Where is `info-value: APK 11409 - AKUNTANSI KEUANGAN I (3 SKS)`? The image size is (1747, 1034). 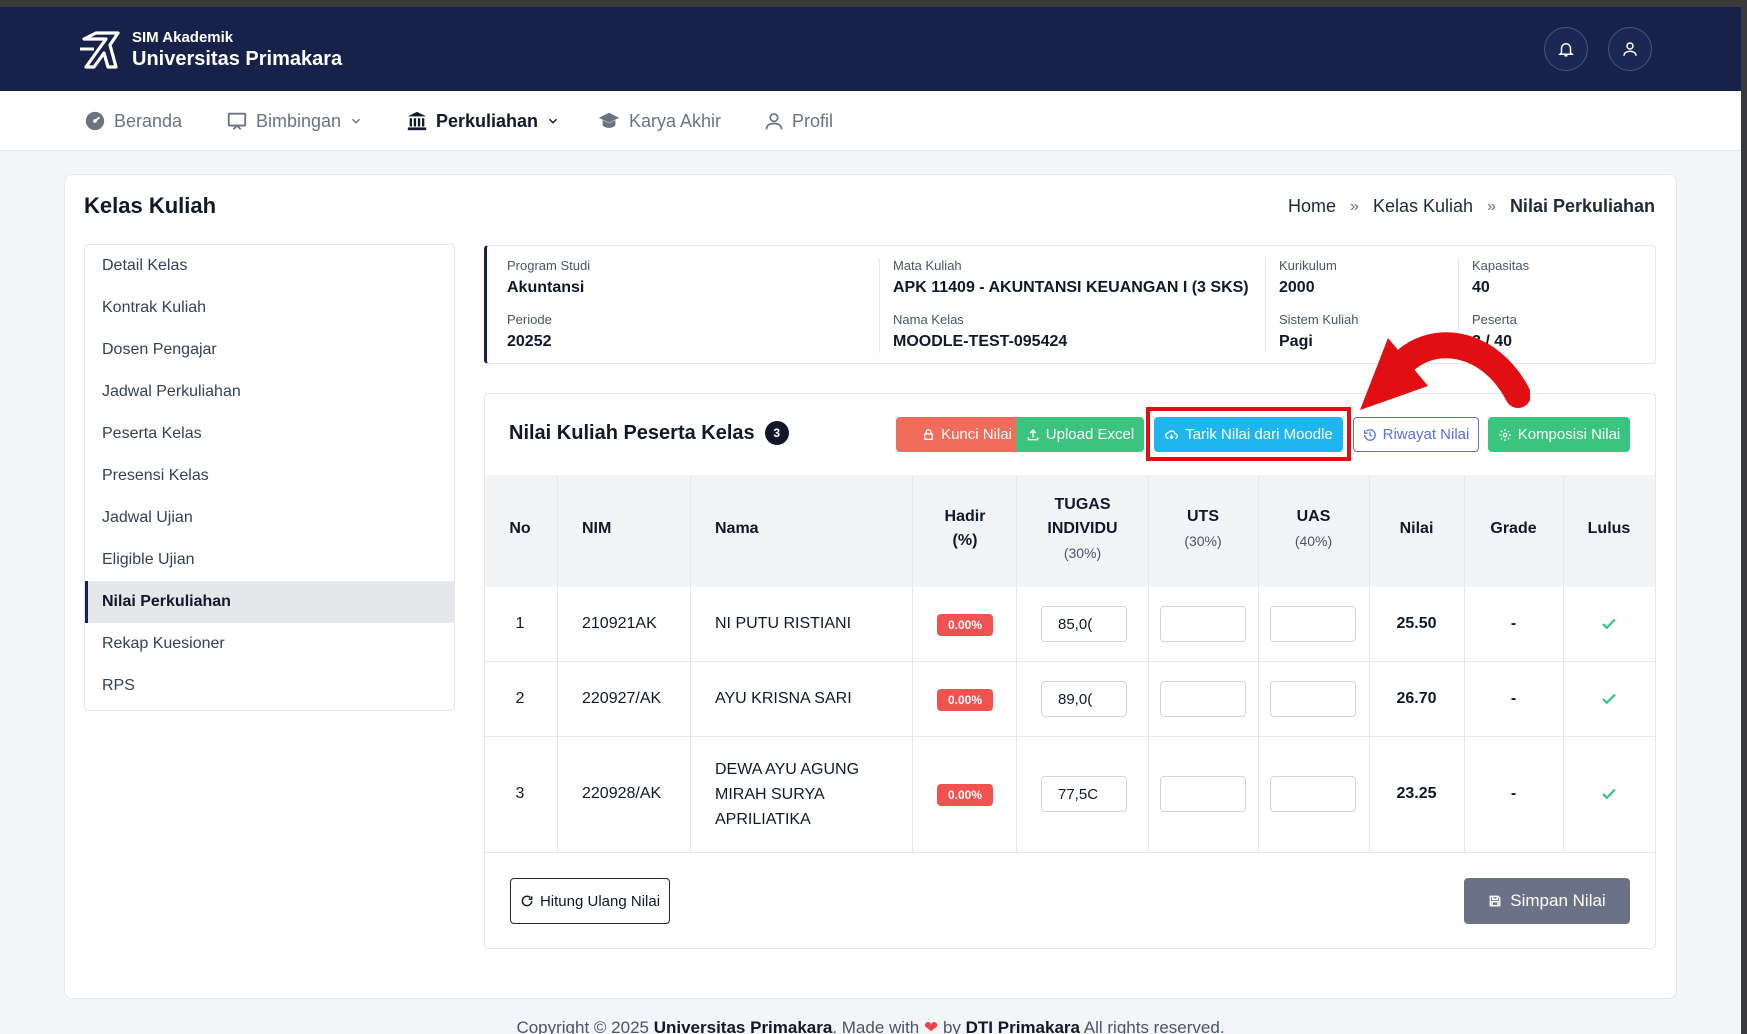 info-value: APK 11409 - AKUNTANSI KEUANGAN I (3 SKS) is located at coordinates (1071, 287).